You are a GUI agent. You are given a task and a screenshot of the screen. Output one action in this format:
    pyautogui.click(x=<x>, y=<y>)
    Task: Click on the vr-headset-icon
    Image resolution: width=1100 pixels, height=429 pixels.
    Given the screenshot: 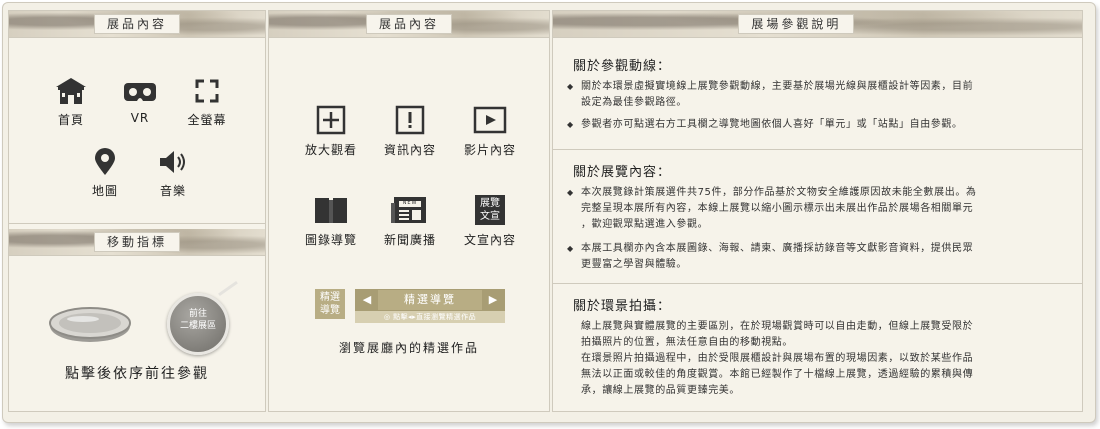 What is the action you would take?
    pyautogui.click(x=140, y=92)
    